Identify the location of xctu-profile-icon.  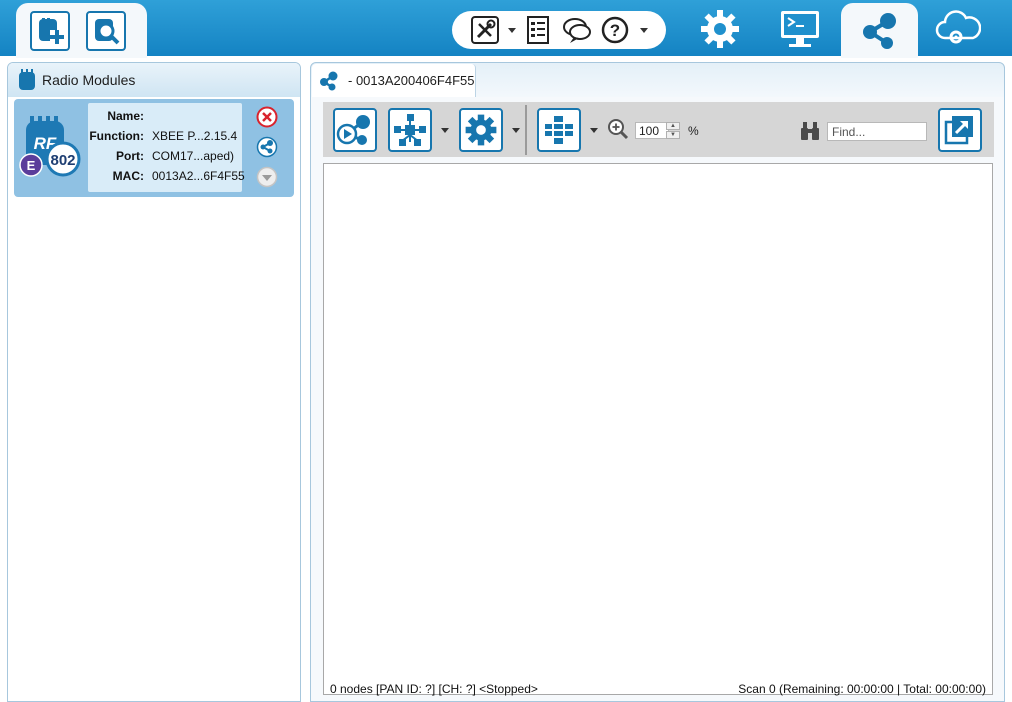
(538, 30).